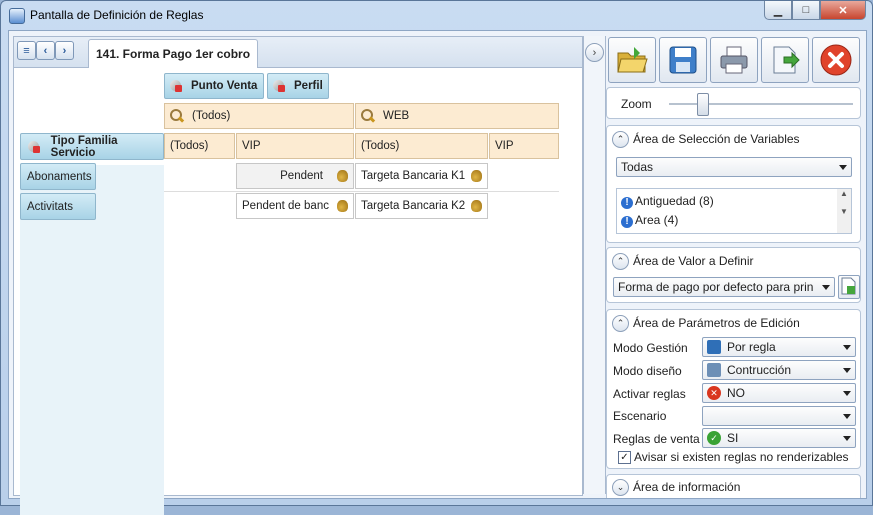  What do you see at coordinates (285, 206) in the screenshot?
I see `cell-value: Pendent de banc` at bounding box center [285, 206].